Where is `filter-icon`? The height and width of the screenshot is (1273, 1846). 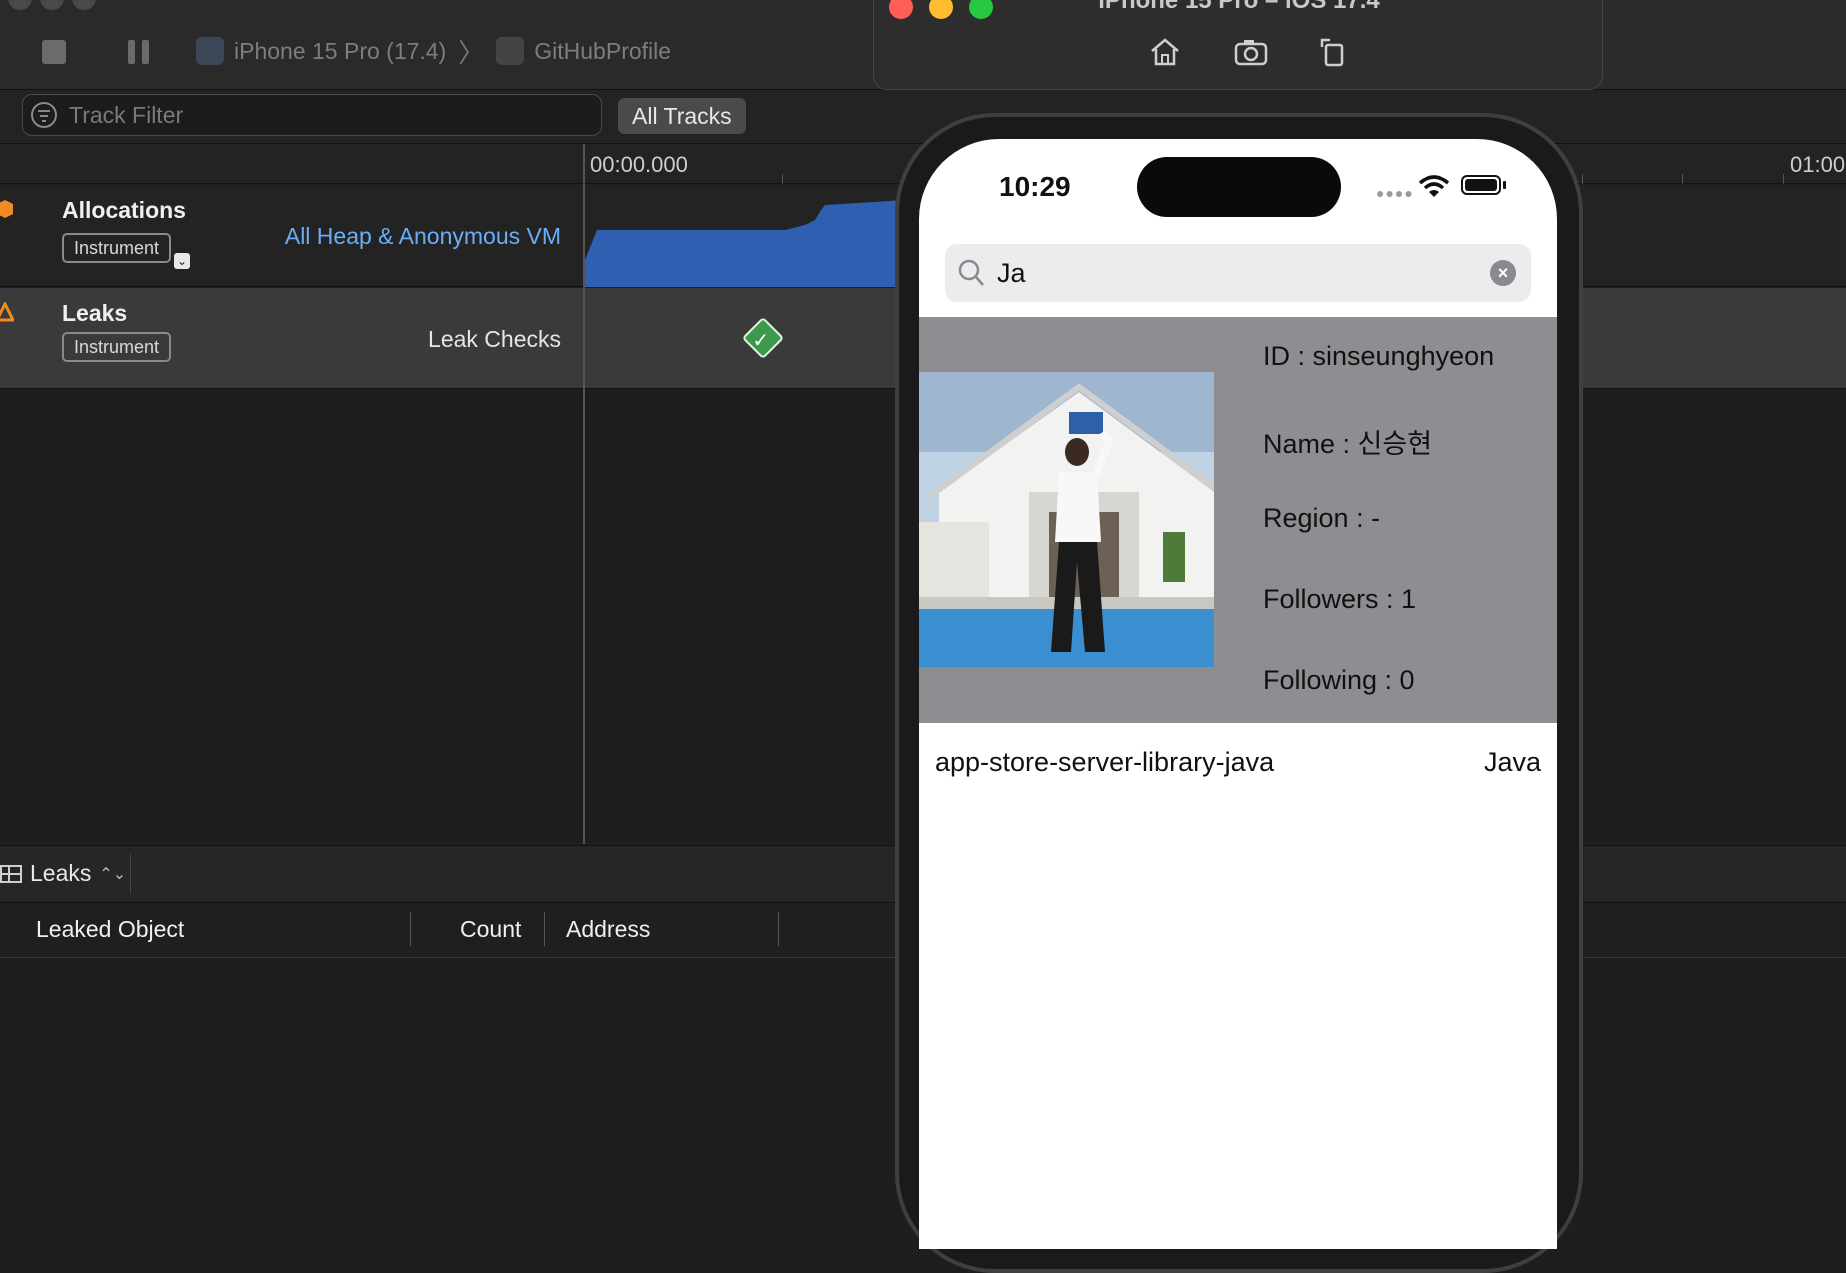
filter-icon is located at coordinates (44, 115).